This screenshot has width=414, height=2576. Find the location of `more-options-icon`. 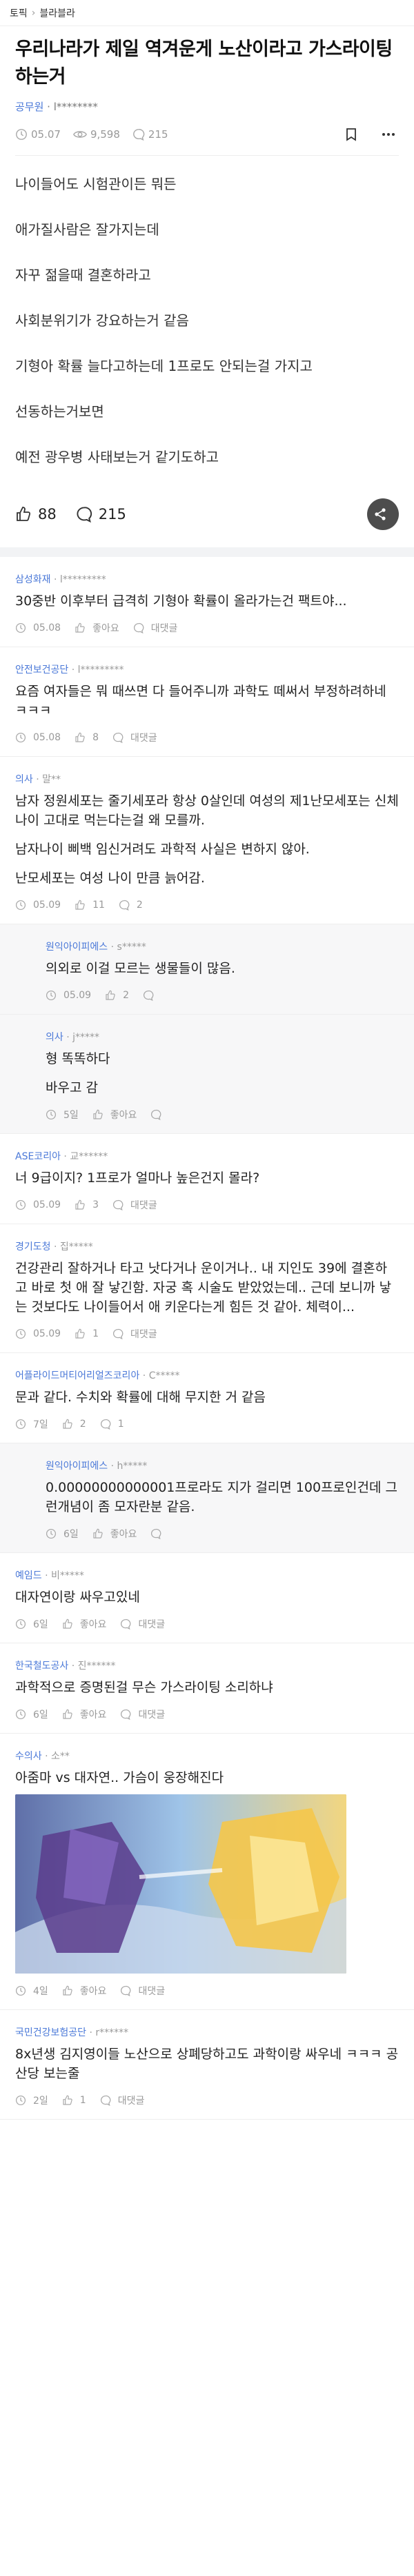

more-options-icon is located at coordinates (390, 134).